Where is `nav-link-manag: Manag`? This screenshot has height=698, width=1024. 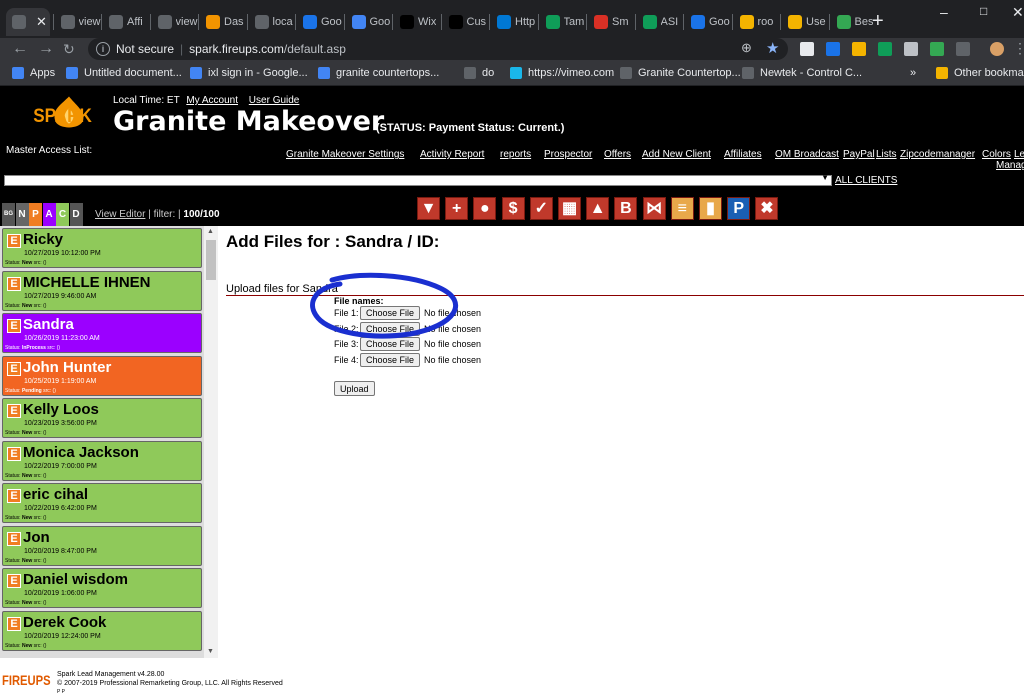 nav-link-manag: Manag is located at coordinates (1010, 165).